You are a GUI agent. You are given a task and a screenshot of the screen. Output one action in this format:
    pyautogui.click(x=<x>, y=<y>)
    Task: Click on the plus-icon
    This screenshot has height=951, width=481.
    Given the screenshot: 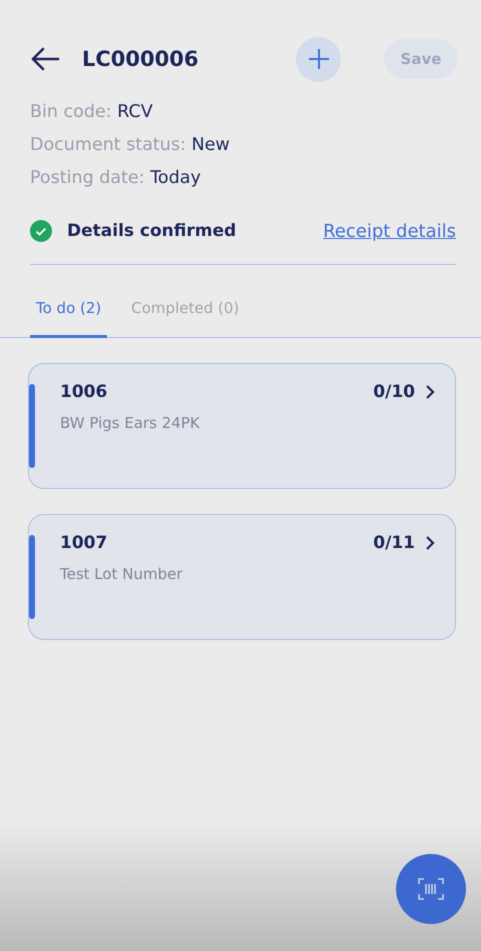 What is the action you would take?
    pyautogui.click(x=319, y=59)
    